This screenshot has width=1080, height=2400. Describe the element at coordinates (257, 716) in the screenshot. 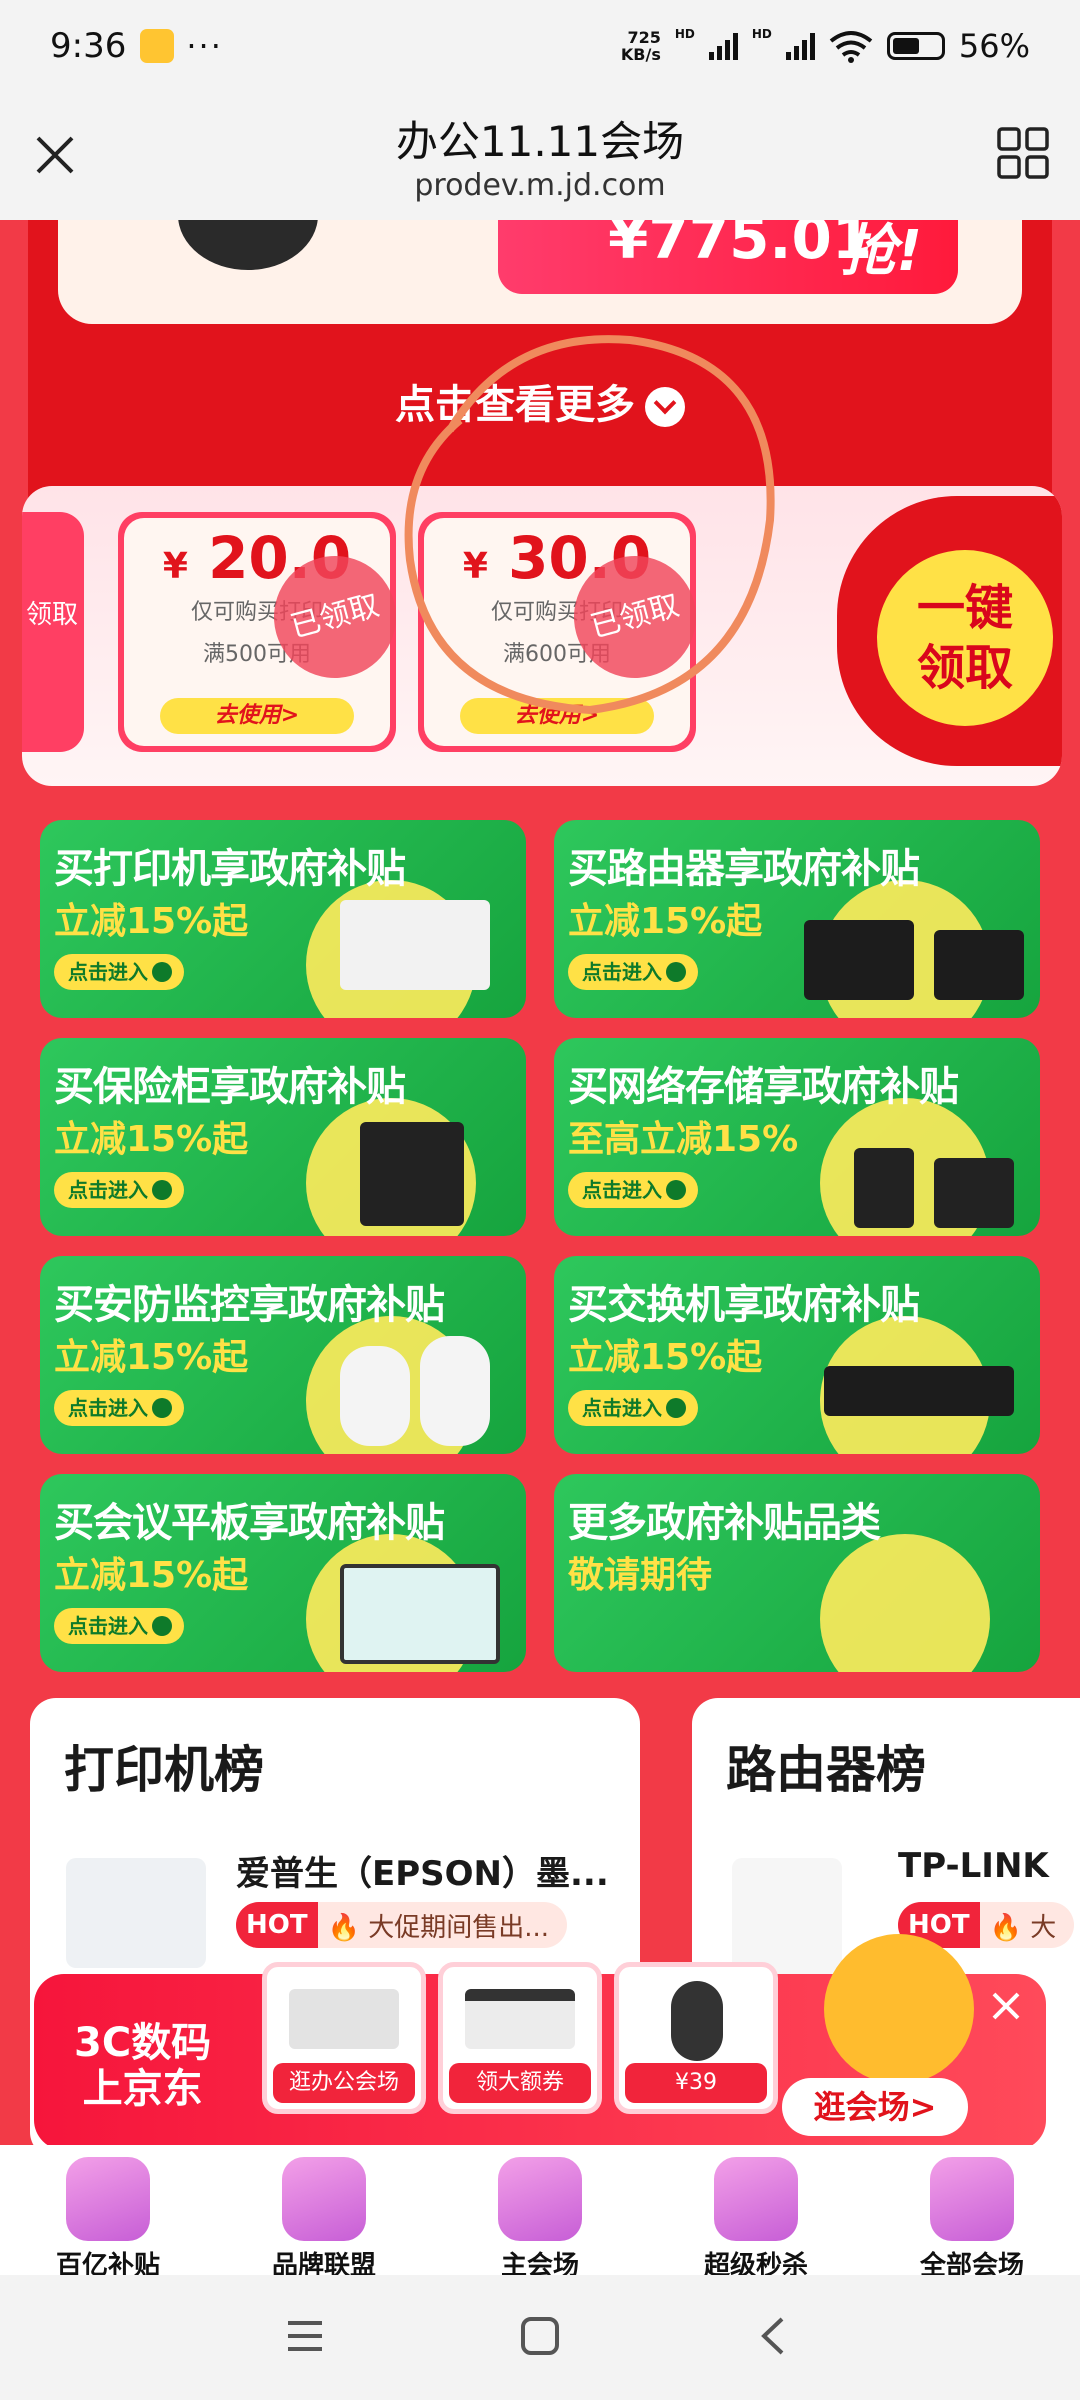

I see `coupon-use-button: 去使用>` at that location.